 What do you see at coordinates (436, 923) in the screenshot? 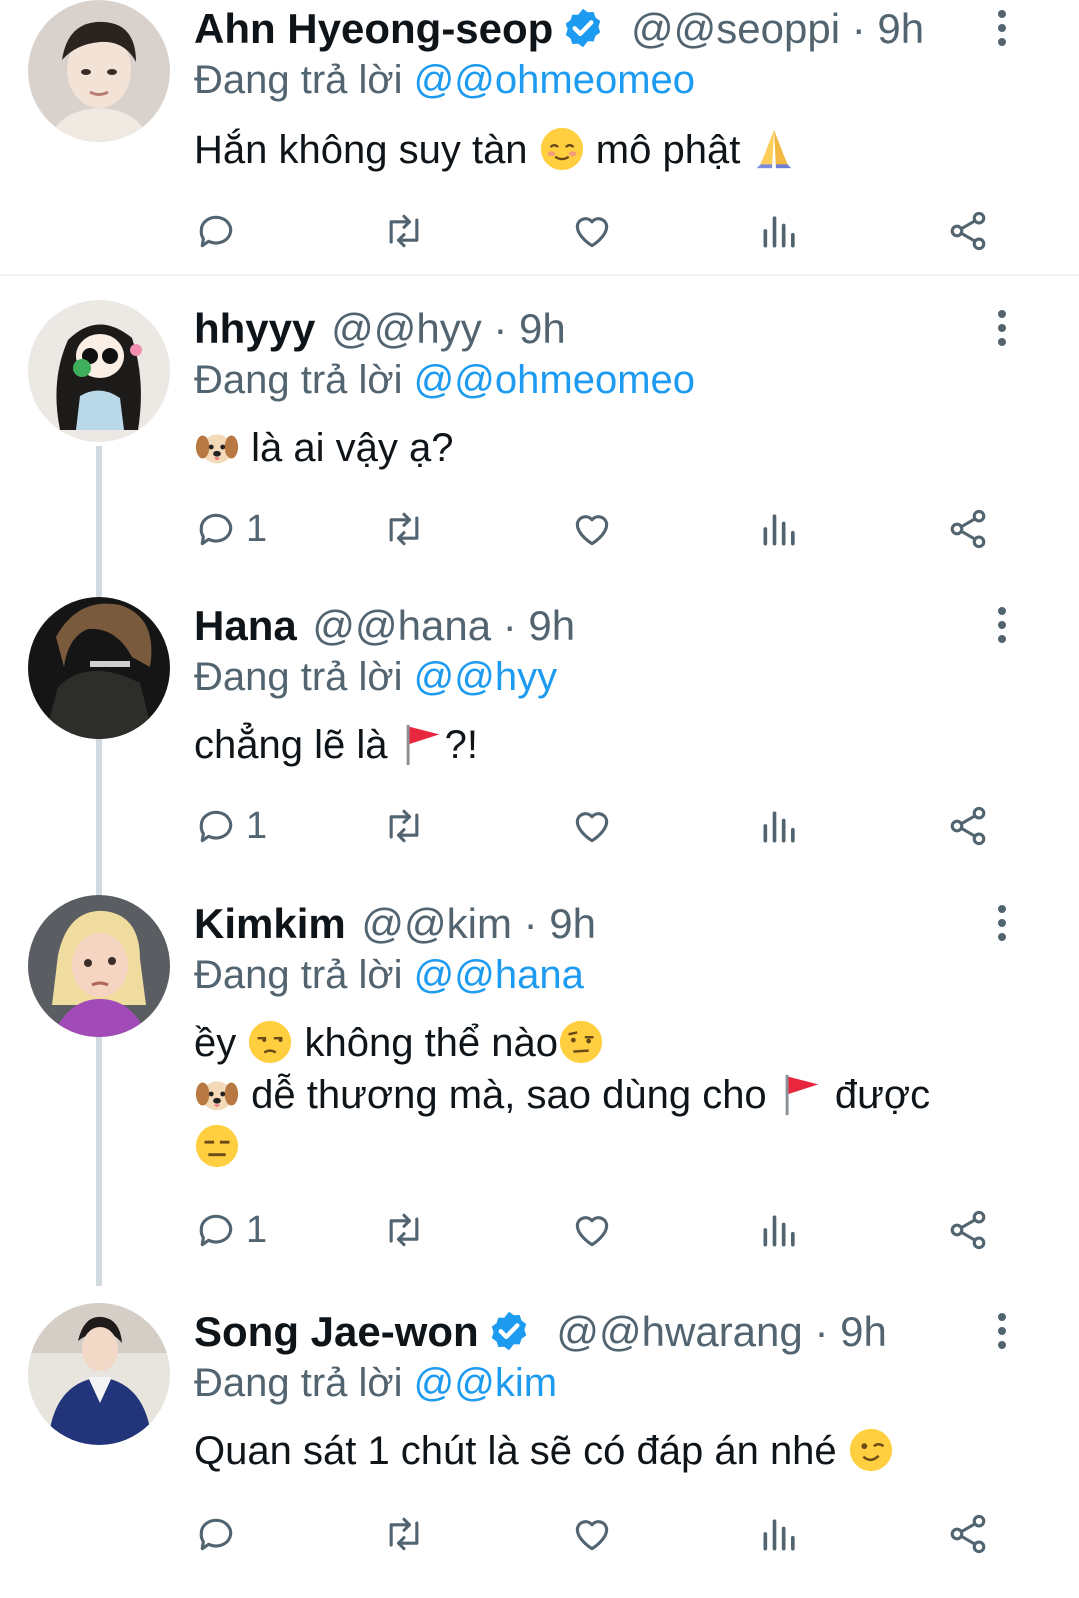
I see `author-handle: @@kim` at bounding box center [436, 923].